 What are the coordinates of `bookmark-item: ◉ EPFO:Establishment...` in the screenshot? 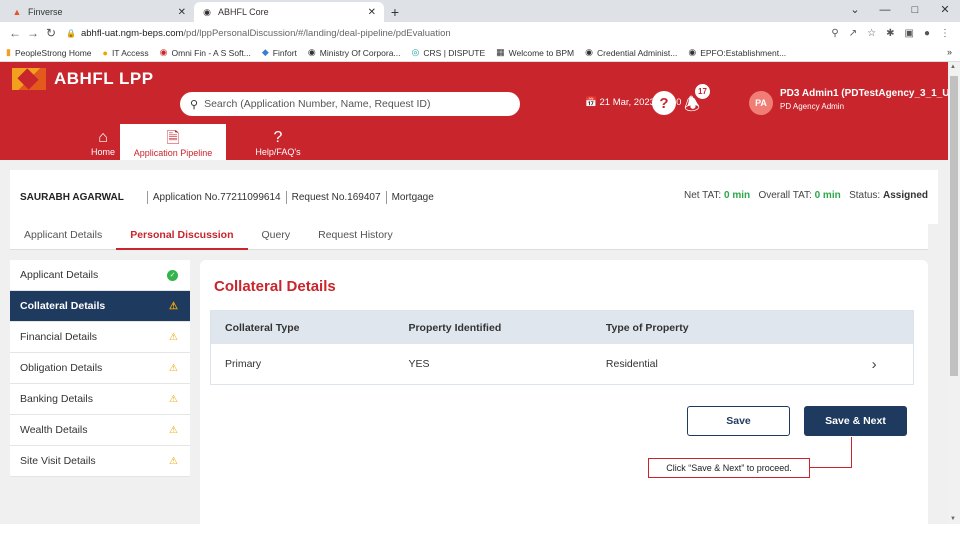 It's located at (737, 52).